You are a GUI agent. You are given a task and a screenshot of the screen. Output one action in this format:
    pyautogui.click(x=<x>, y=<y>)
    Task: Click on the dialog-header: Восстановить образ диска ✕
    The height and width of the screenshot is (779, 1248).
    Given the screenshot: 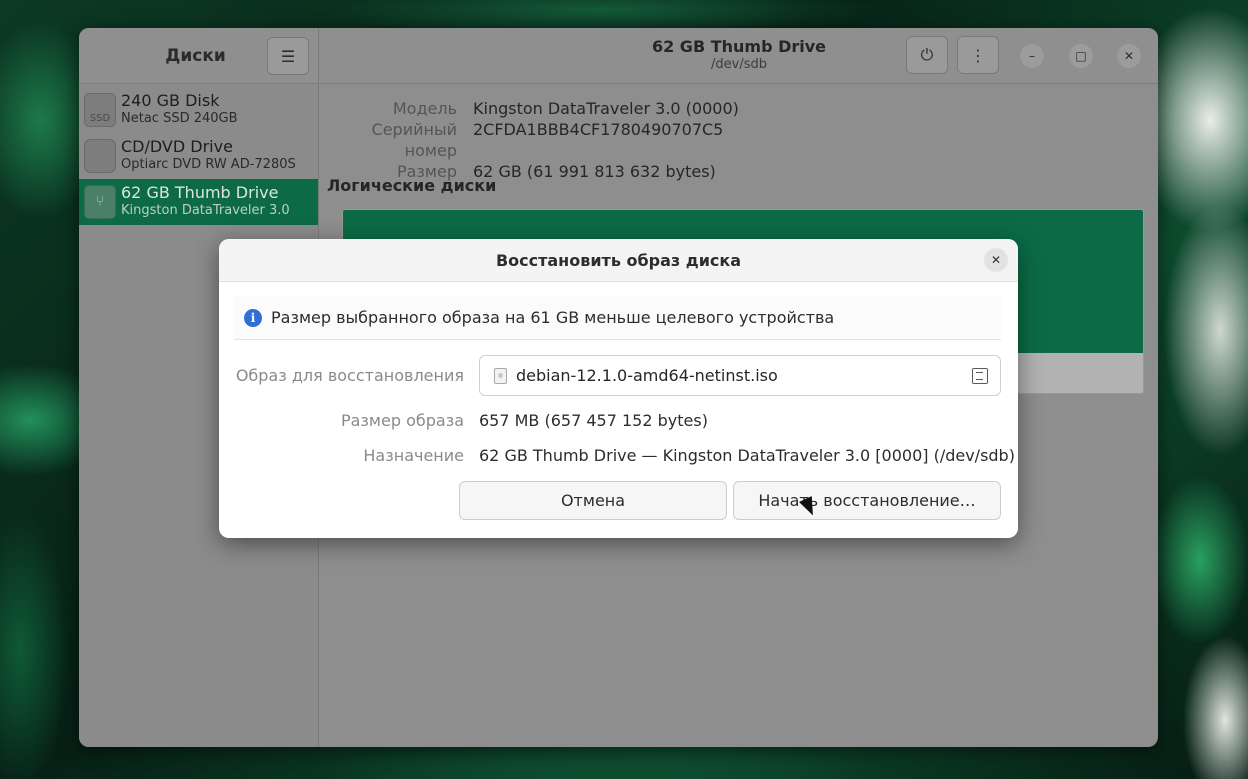 What is the action you would take?
    pyautogui.click(x=618, y=260)
    